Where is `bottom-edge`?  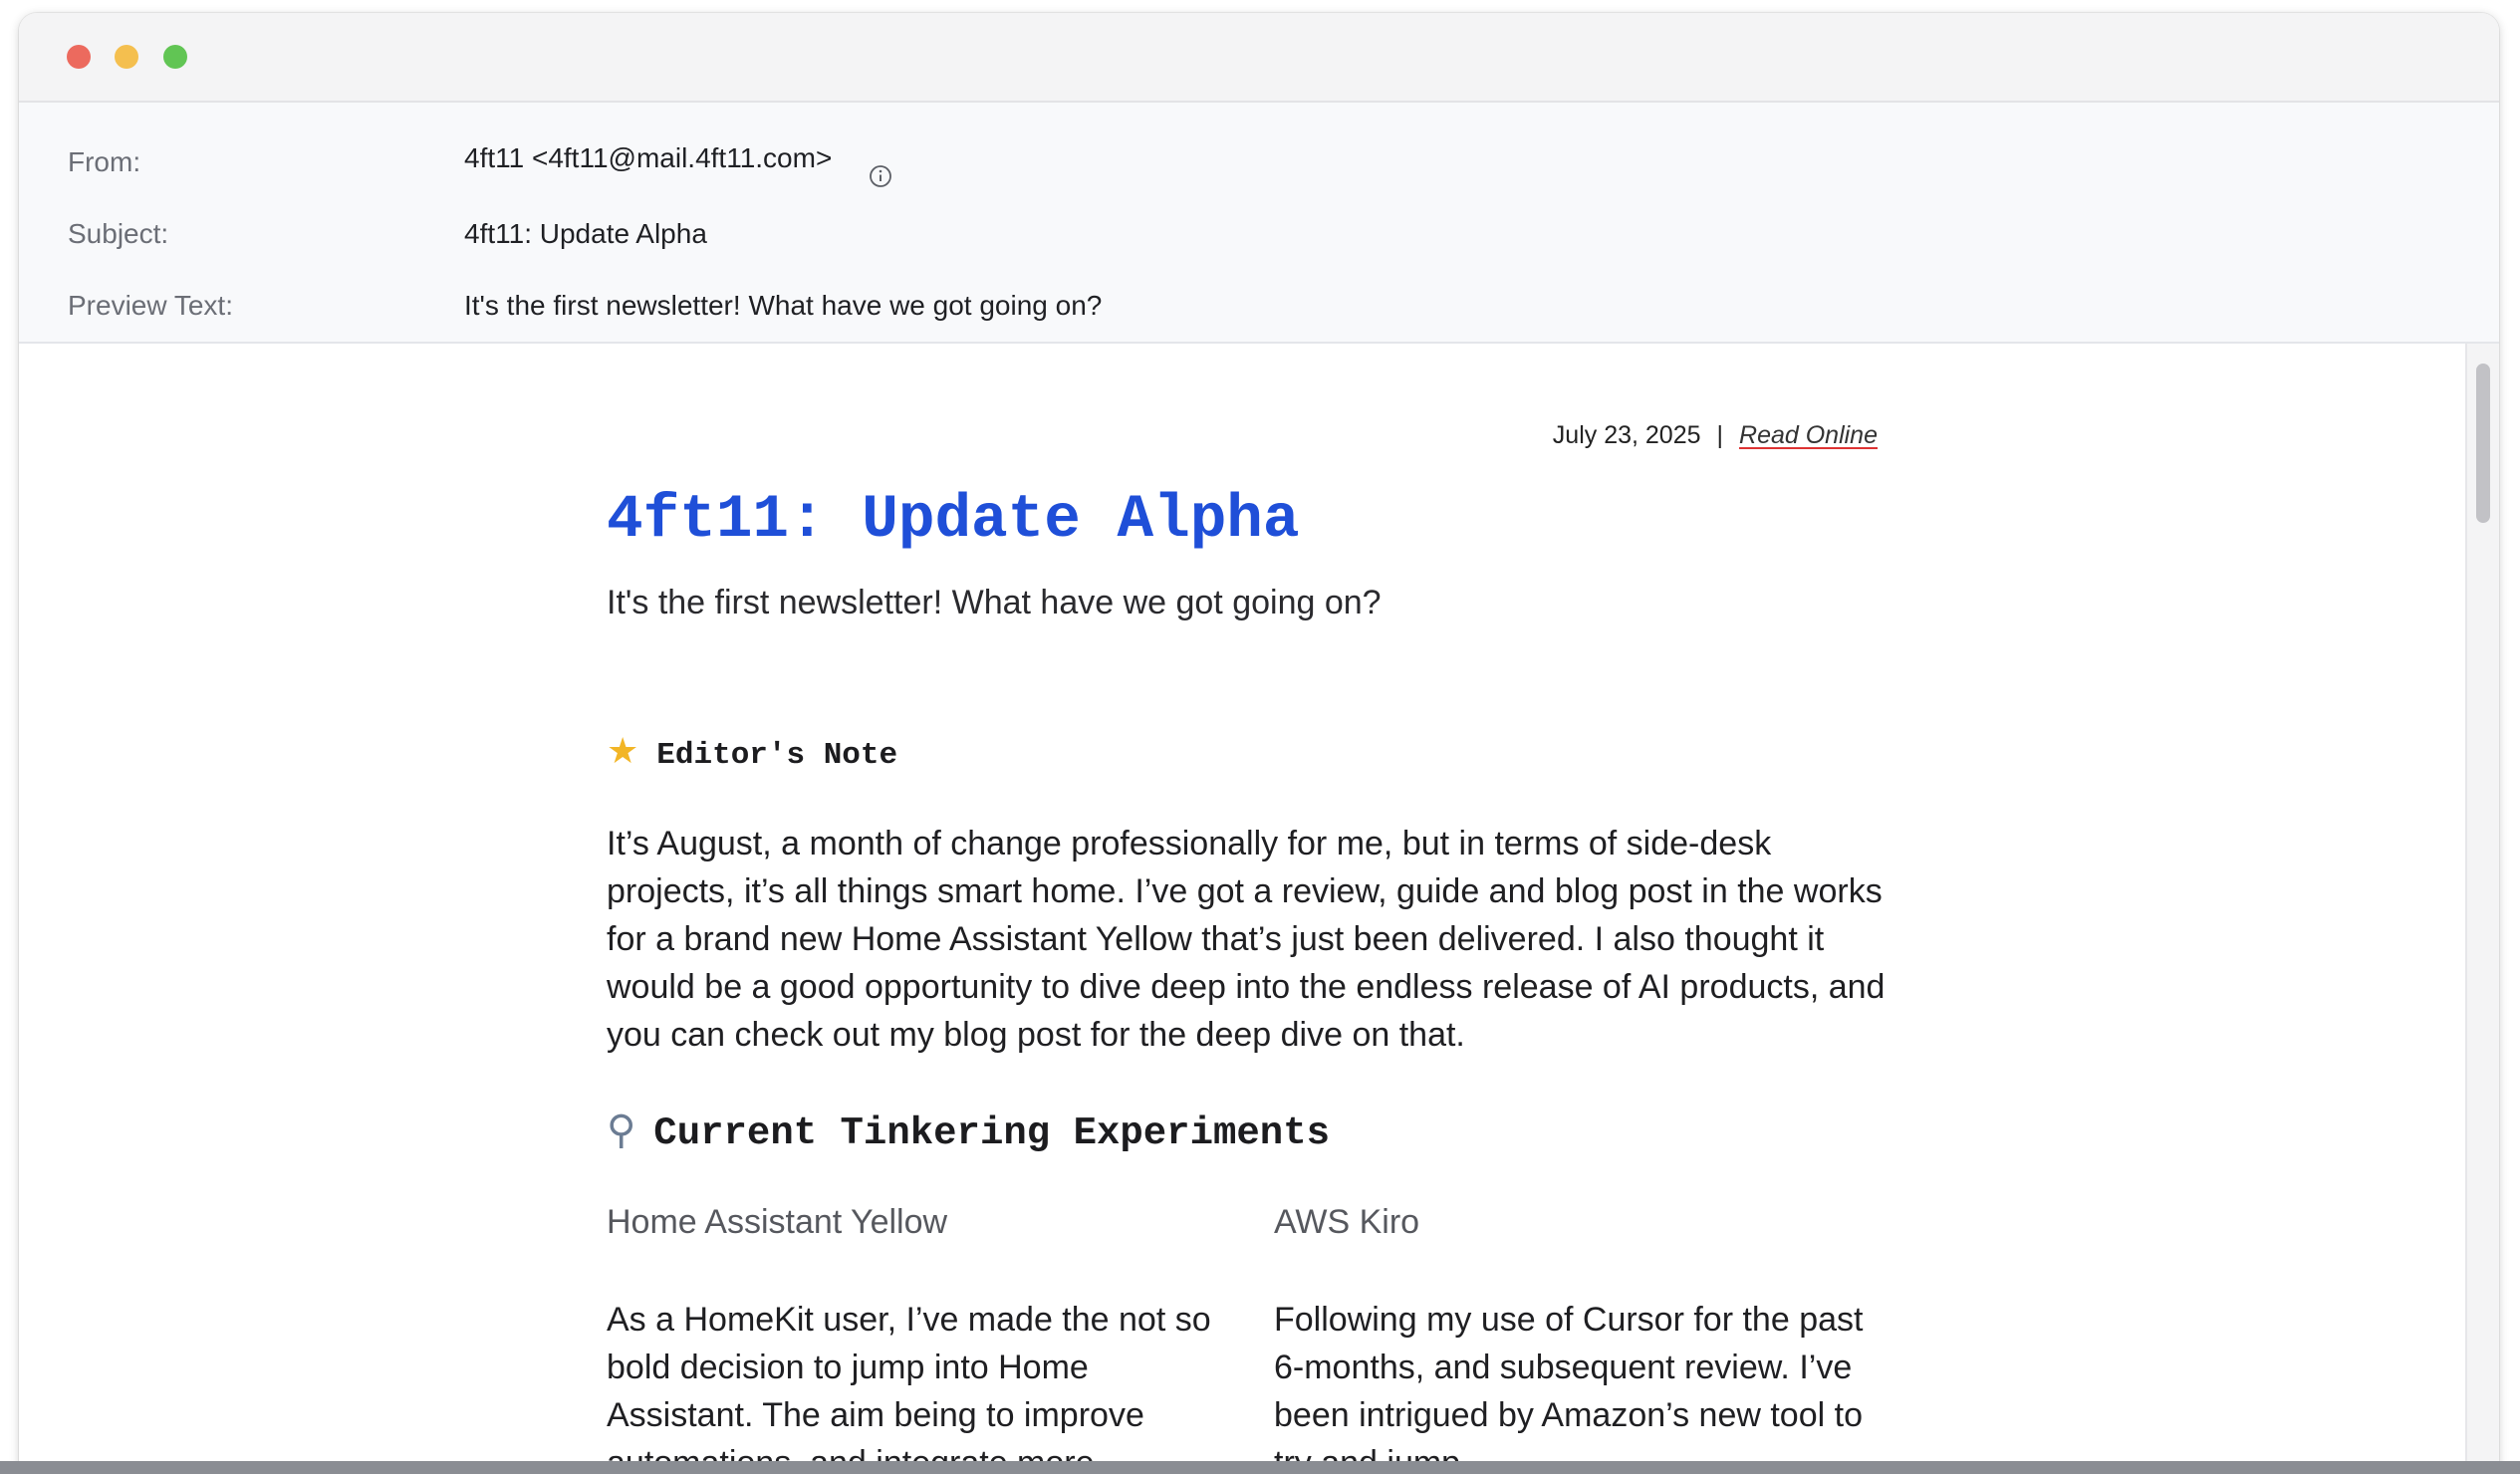
bottom-edge is located at coordinates (1260, 1467).